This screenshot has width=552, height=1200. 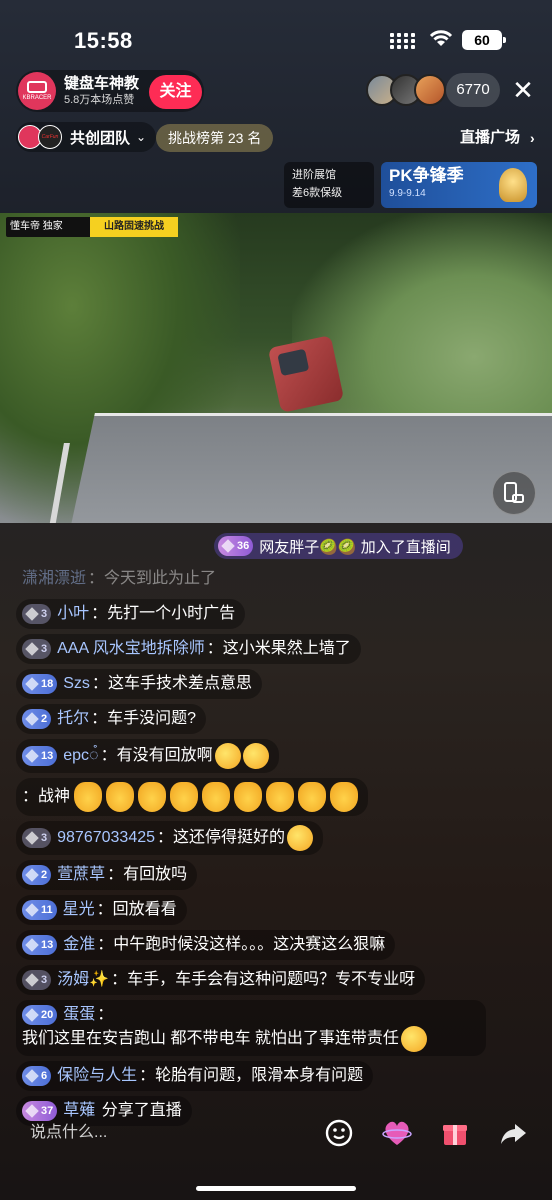 I want to click on broadcast-logo: 懂车帝 独家 山路固速挑战, so click(x=92, y=227).